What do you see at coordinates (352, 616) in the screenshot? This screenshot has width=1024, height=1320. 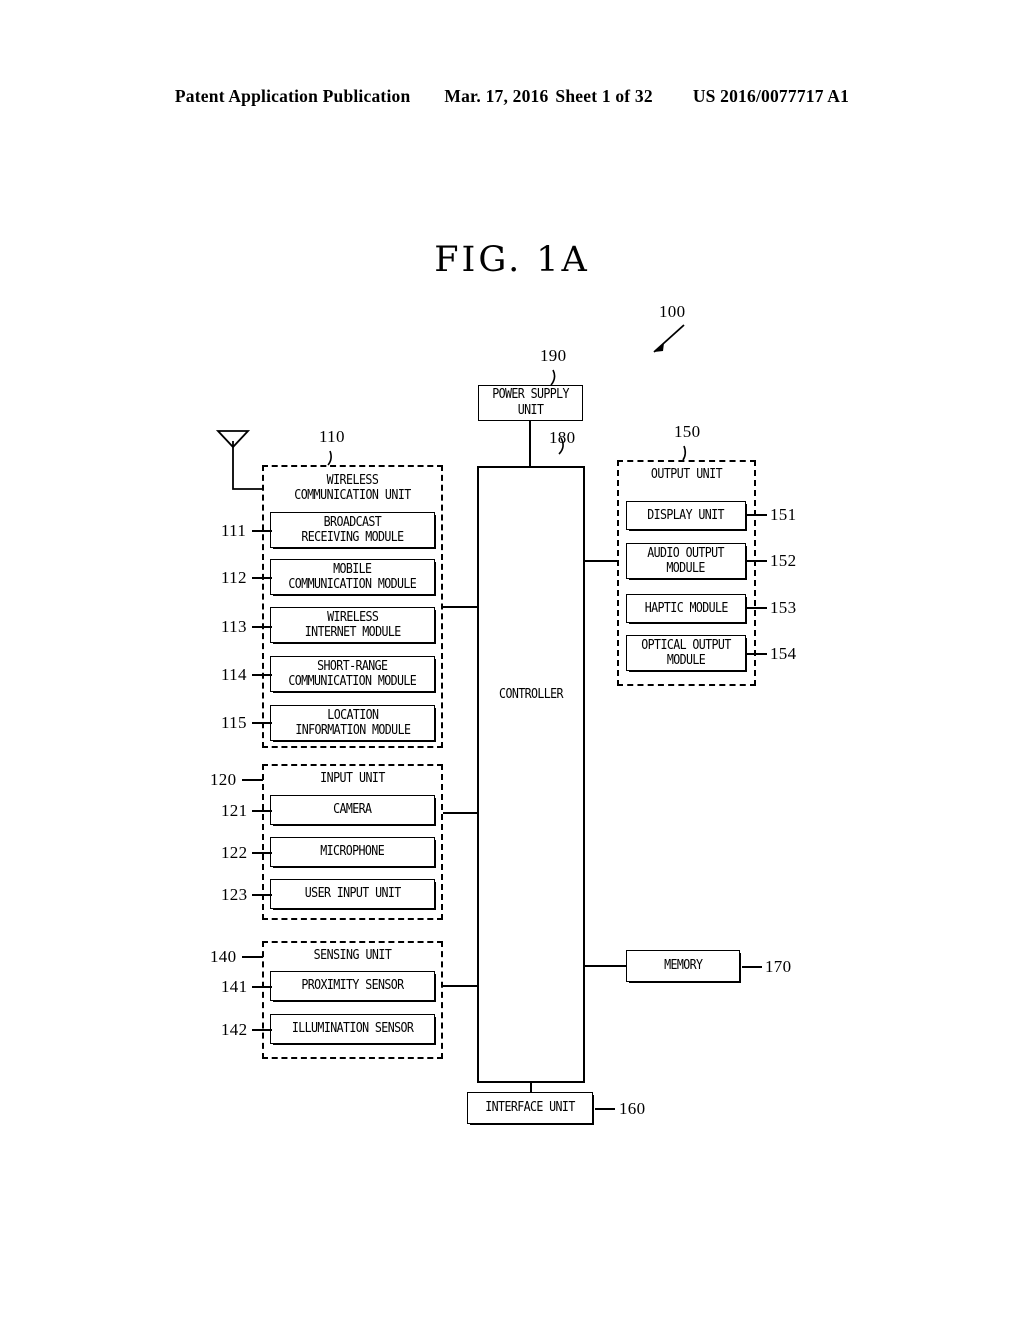 I see `module-113-line1: WIRELESS` at bounding box center [352, 616].